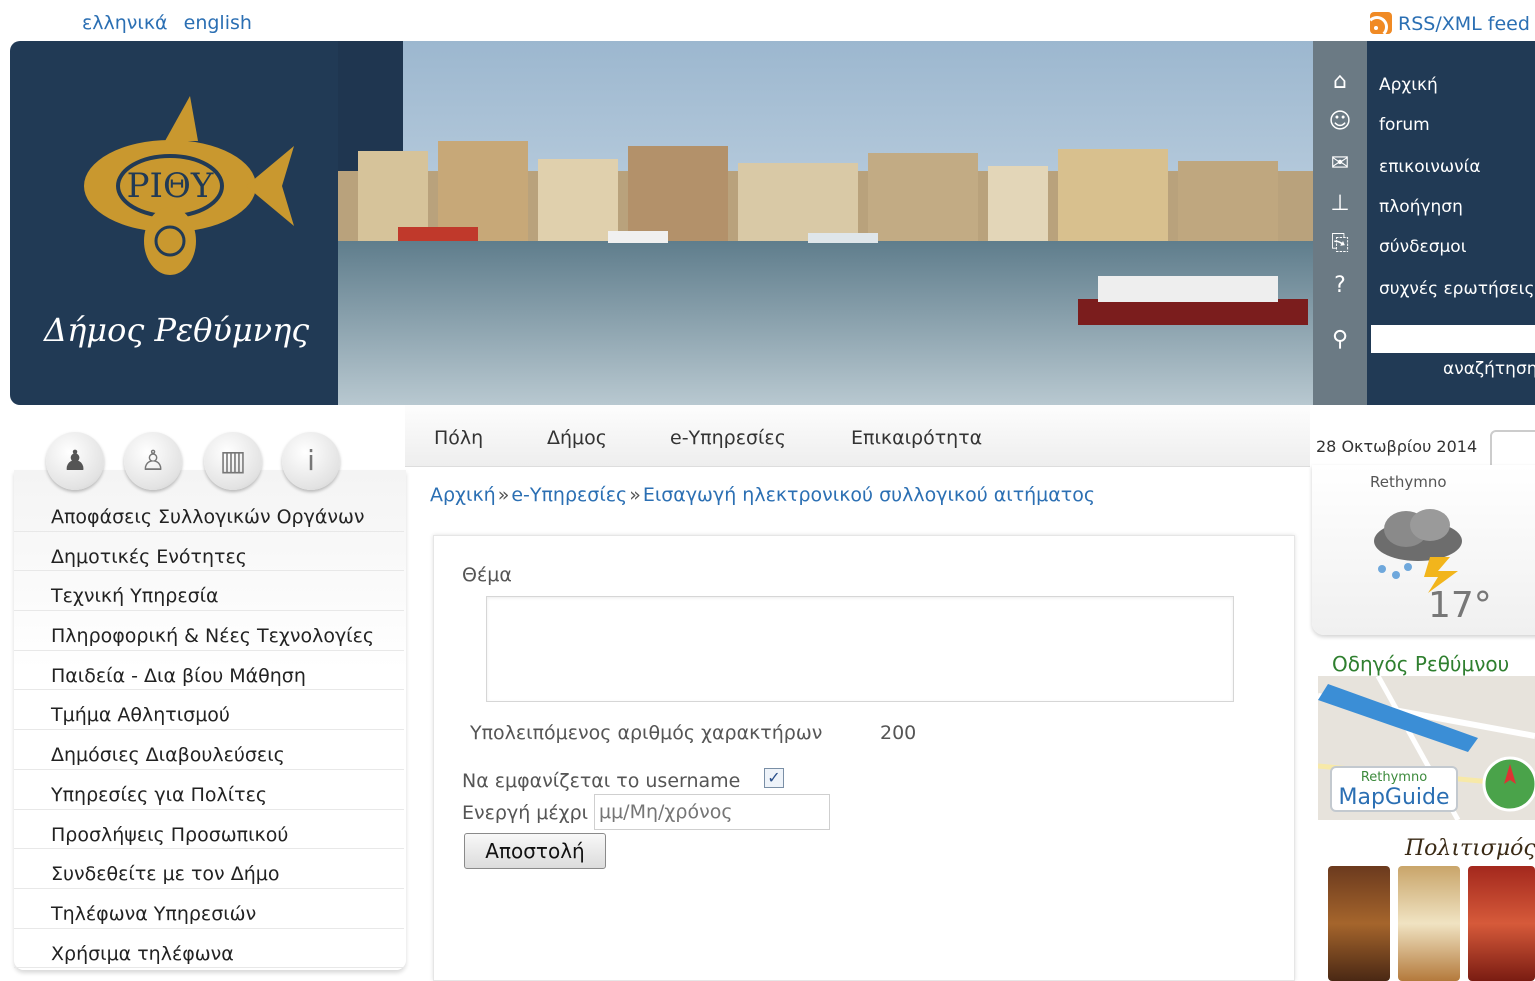 This screenshot has width=1535, height=981. Describe the element at coordinates (1422, 247) in the screenshot. I see `nav-link-links: σύνδεσμοι` at that location.